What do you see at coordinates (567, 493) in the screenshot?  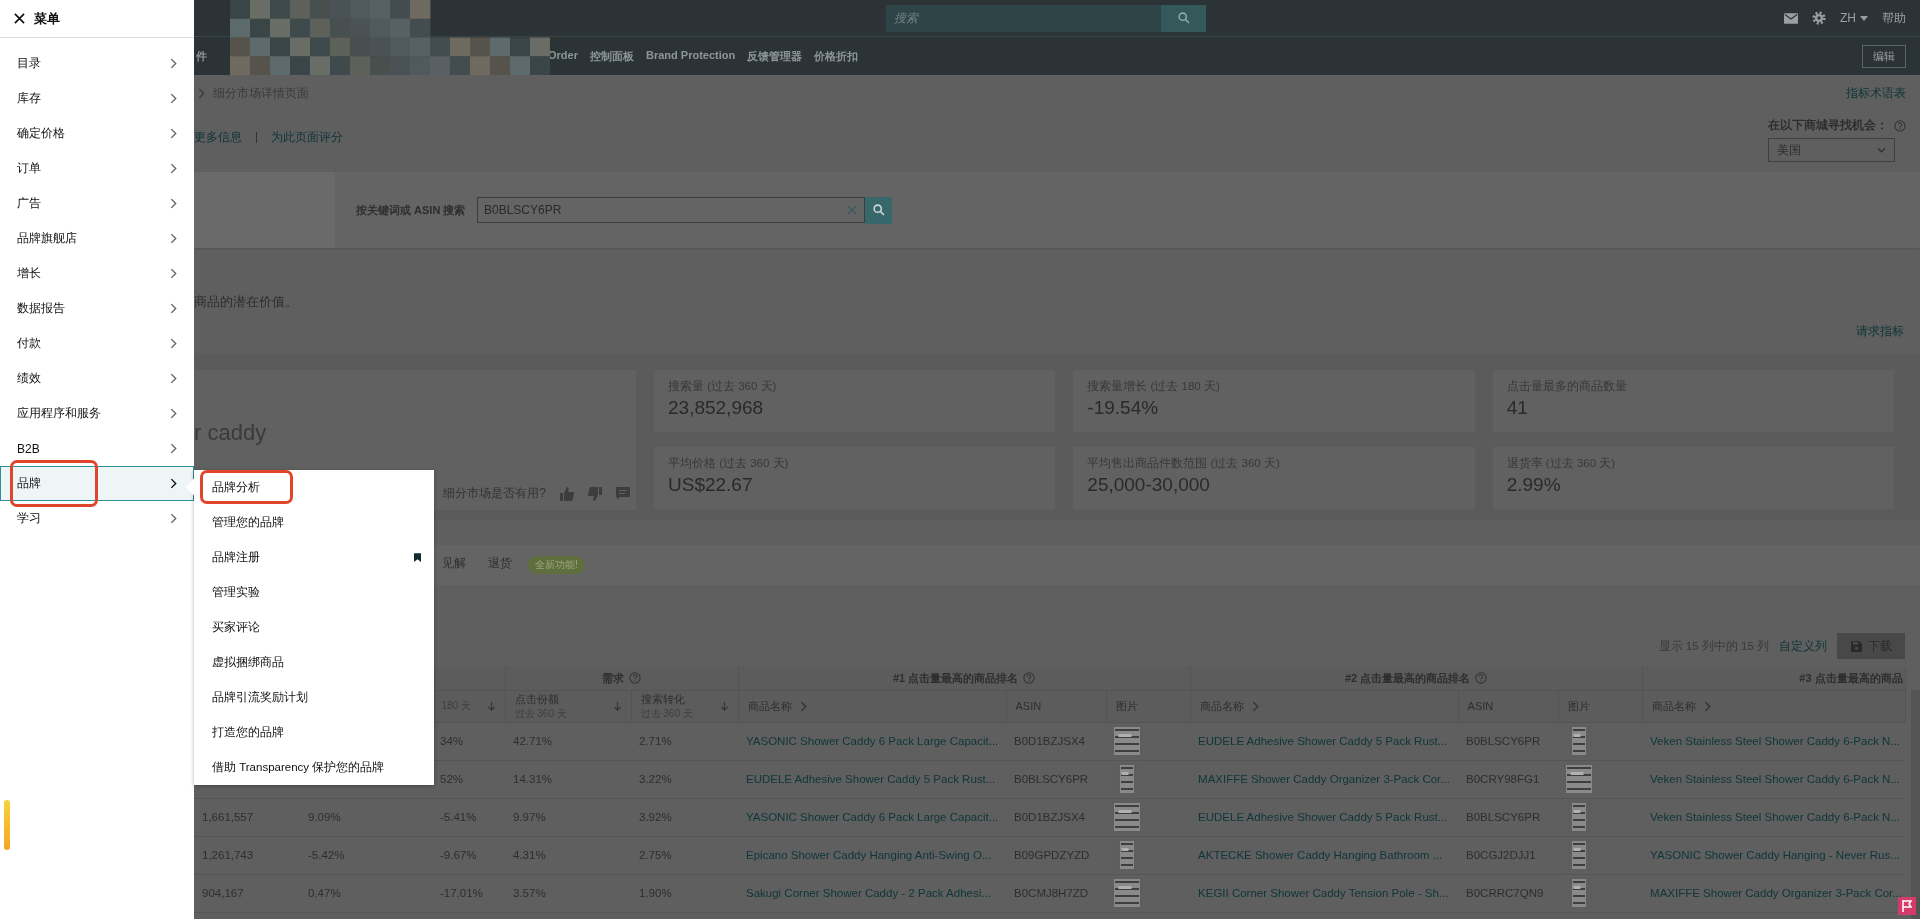 I see `thumbs-up-icon` at bounding box center [567, 493].